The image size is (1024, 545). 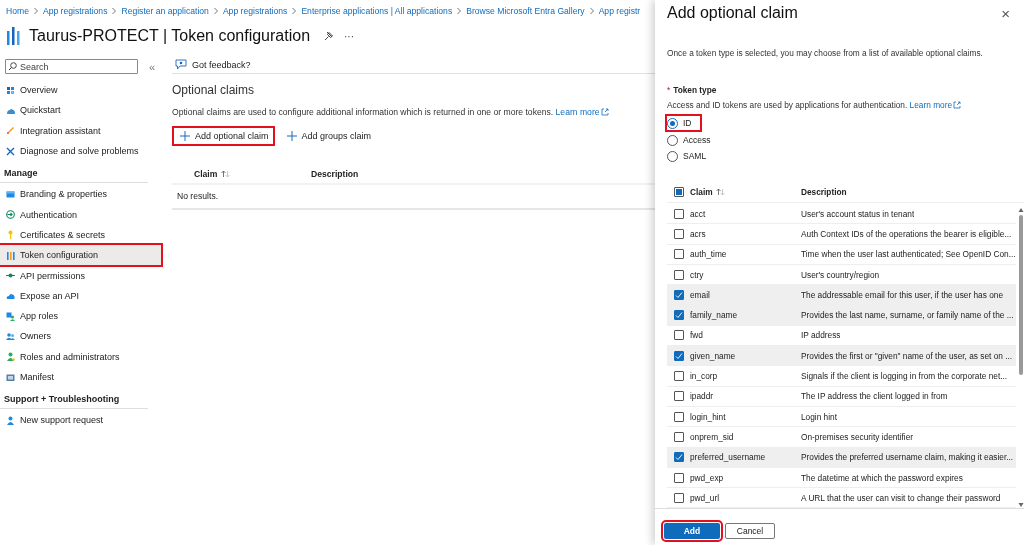 What do you see at coordinates (80, 316) in the screenshot?
I see `nav-item: App roles` at bounding box center [80, 316].